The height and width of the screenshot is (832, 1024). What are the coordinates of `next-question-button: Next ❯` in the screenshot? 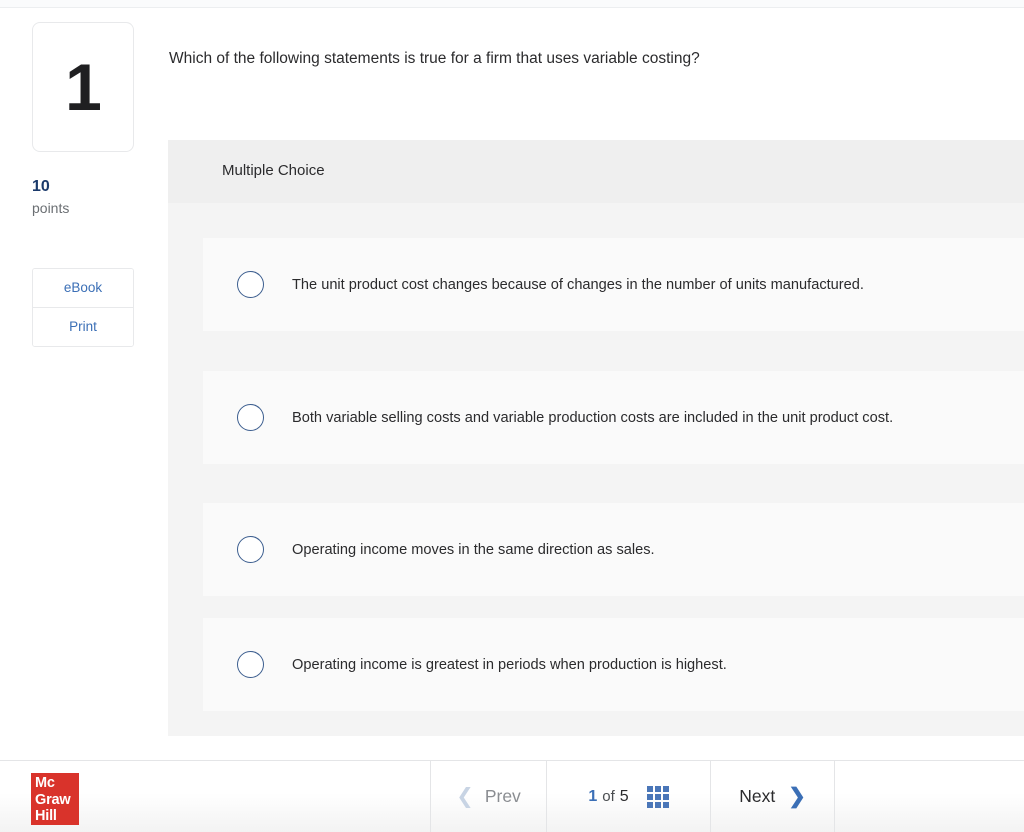 It's located at (772, 796).